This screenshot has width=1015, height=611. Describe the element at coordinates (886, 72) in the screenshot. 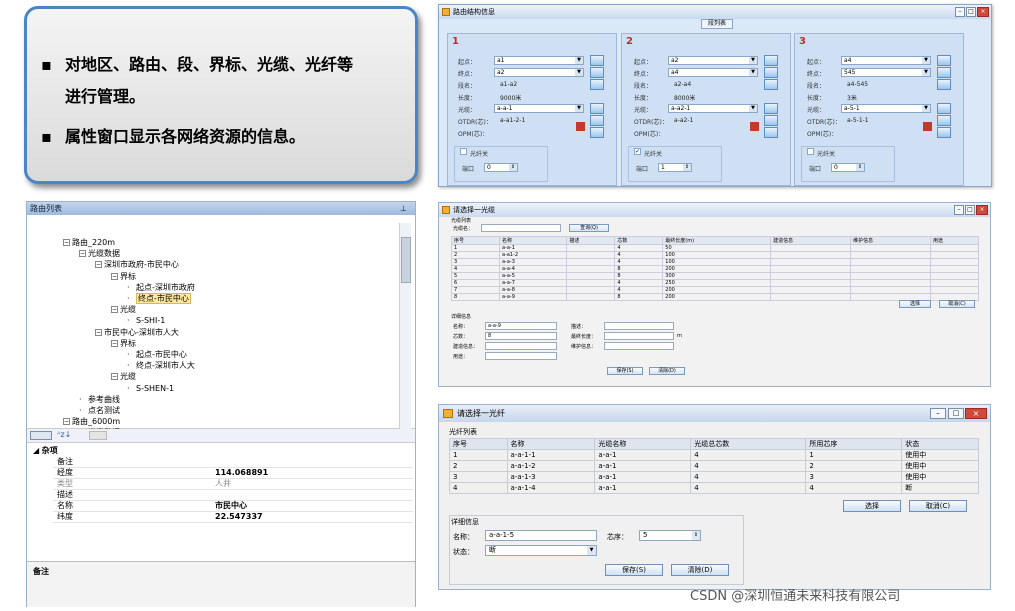

I see `end-combo: 545 ▼` at that location.